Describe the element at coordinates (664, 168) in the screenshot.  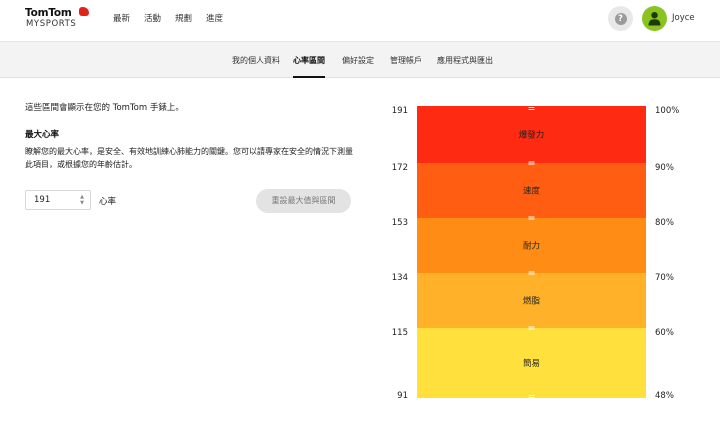
I see `zone-percent-2: 90%` at that location.